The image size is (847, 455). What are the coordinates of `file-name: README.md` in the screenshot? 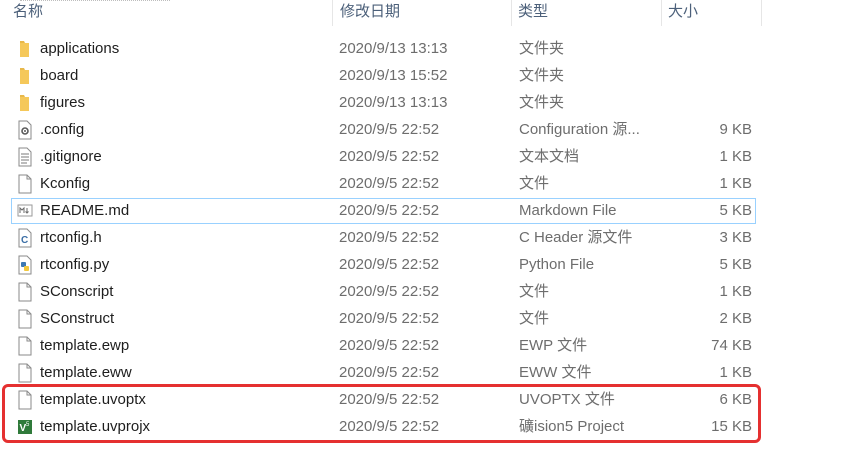 It's located at (85, 210).